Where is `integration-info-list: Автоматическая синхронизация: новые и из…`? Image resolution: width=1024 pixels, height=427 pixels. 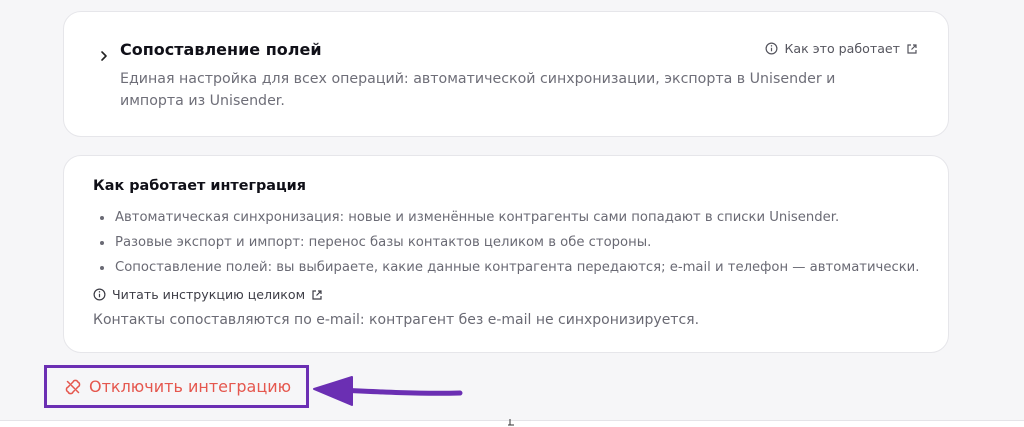
integration-info-list: Автоматическая синхронизация: новые и из… is located at coordinates (506, 244).